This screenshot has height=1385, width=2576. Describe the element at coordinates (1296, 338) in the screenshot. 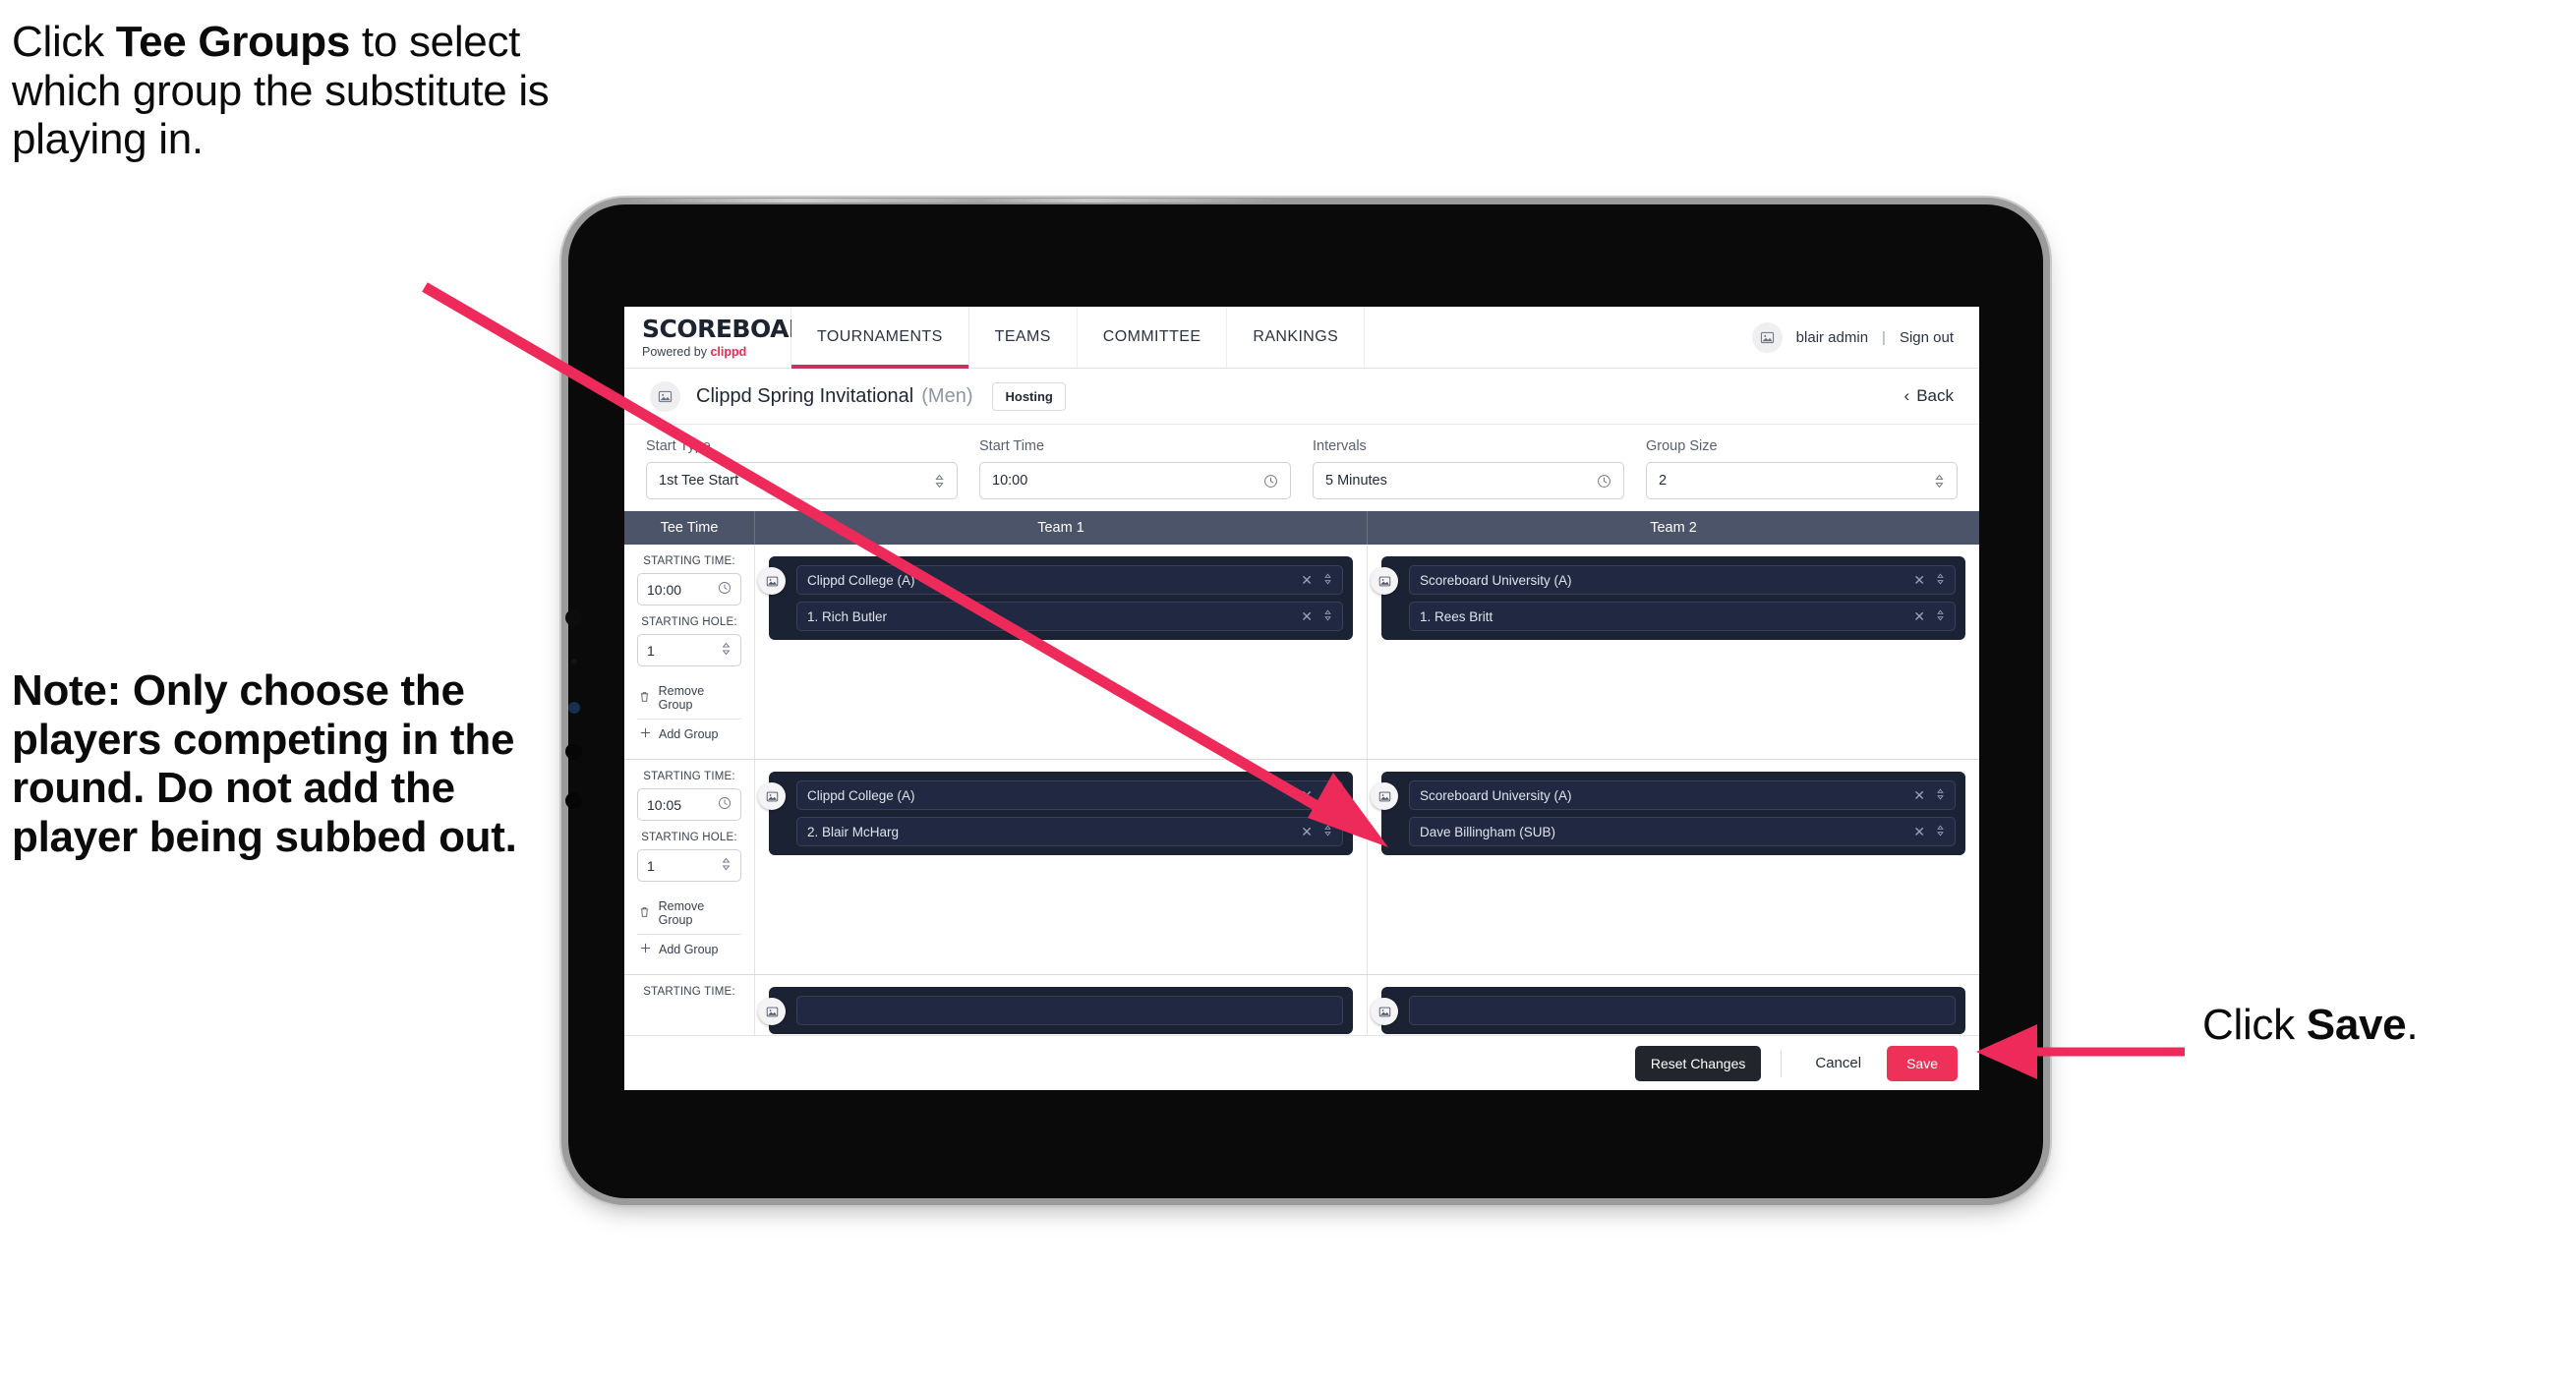

I see `nav-tab-rankings: RANKINGS` at that location.